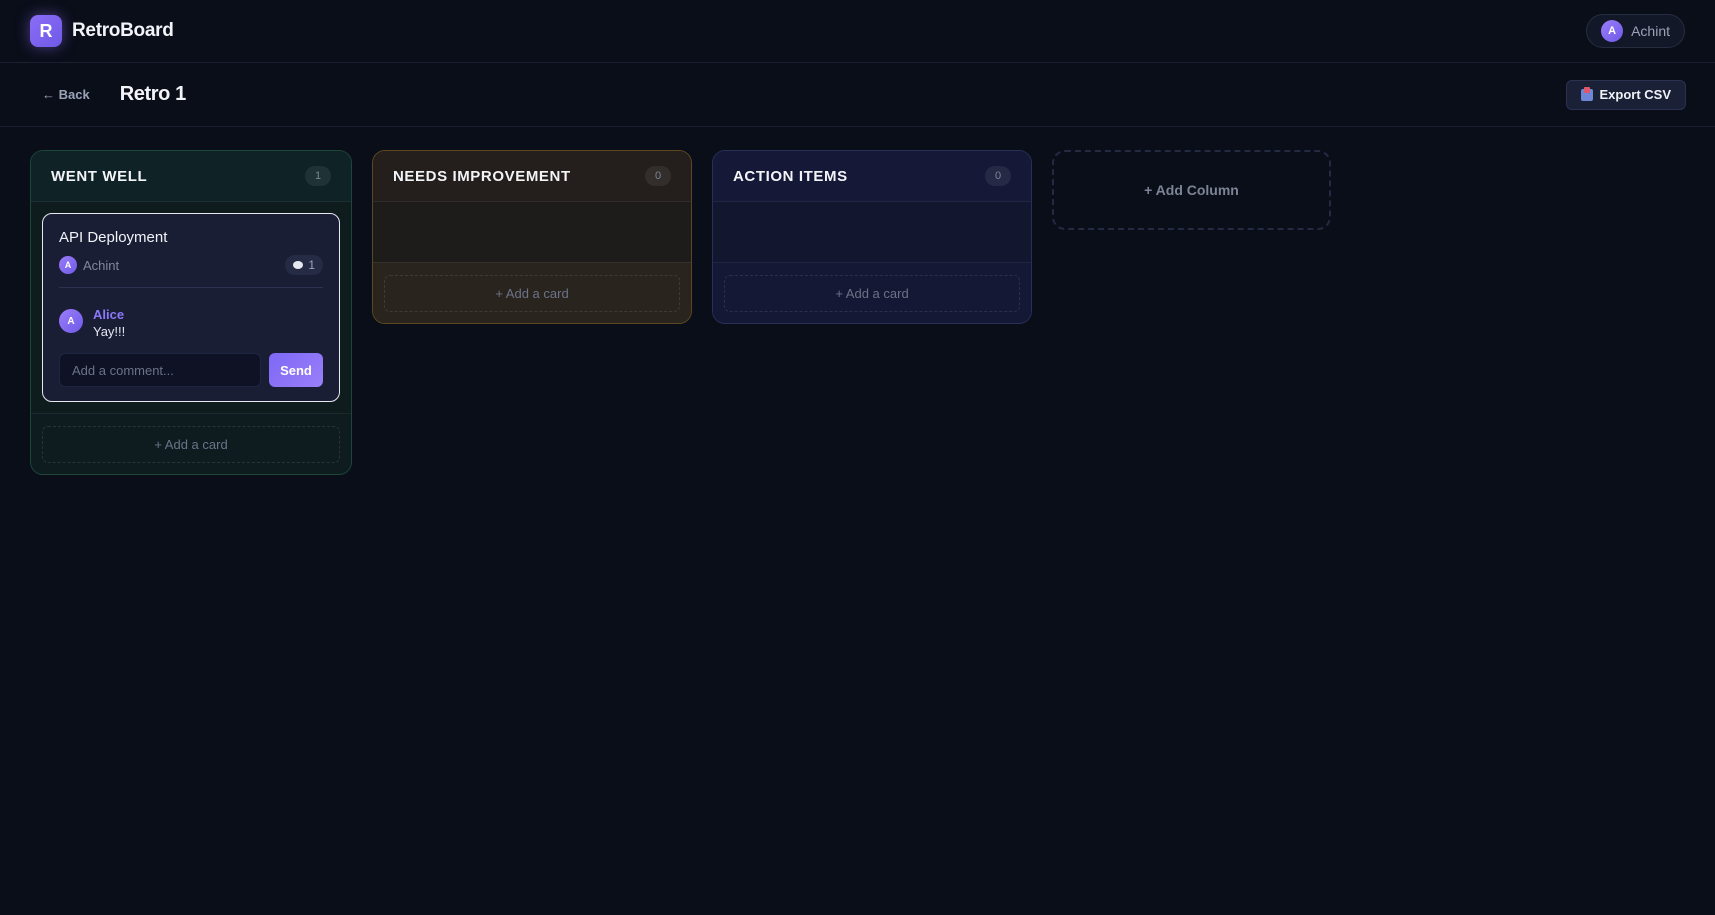 The width and height of the screenshot is (1715, 915). What do you see at coordinates (1635, 94) in the screenshot?
I see `export-label: Export CSV` at bounding box center [1635, 94].